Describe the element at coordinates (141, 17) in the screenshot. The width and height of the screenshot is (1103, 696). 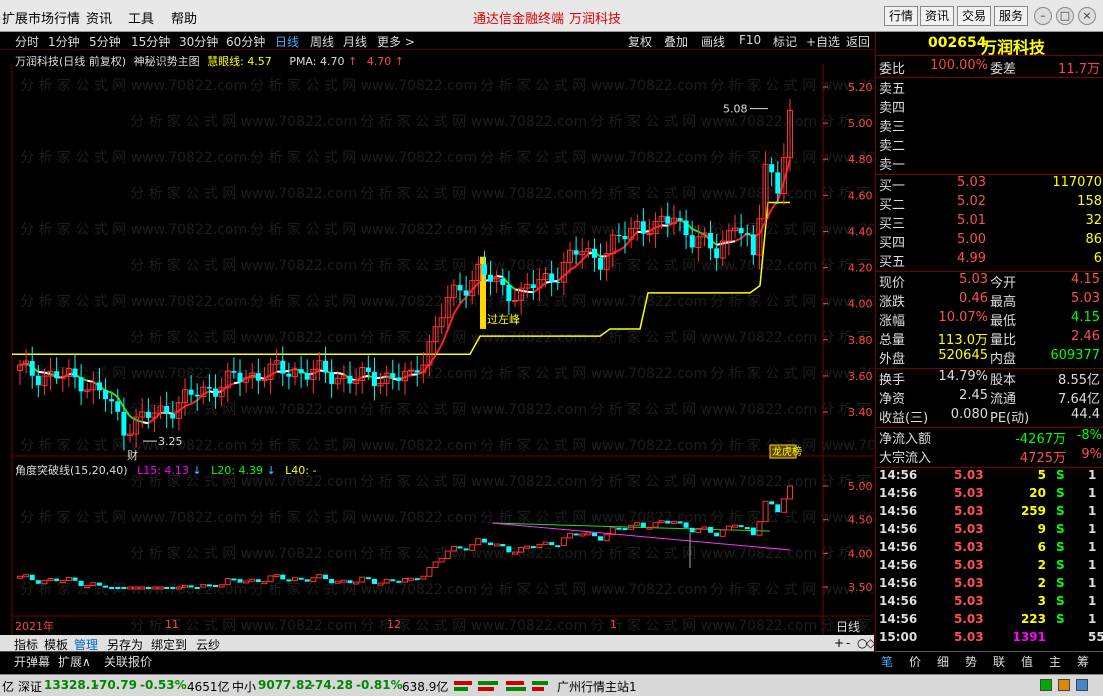
I see `menu-tools: 工具` at that location.